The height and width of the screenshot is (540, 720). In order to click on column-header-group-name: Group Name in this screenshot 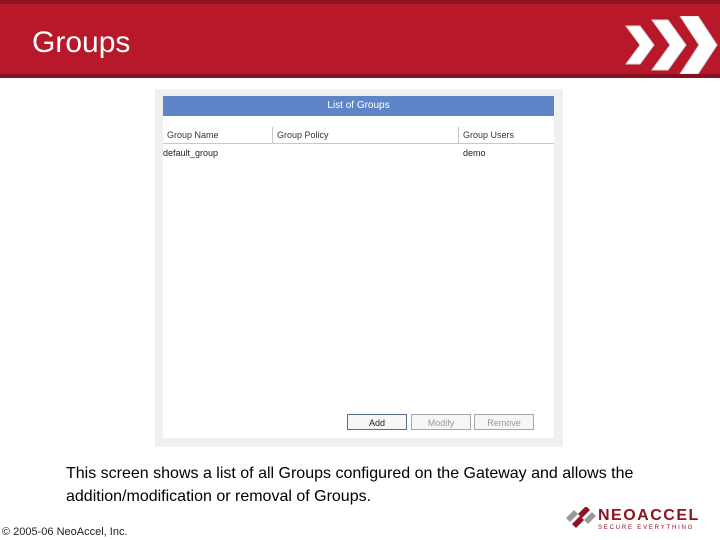, I will do `click(218, 135)`.